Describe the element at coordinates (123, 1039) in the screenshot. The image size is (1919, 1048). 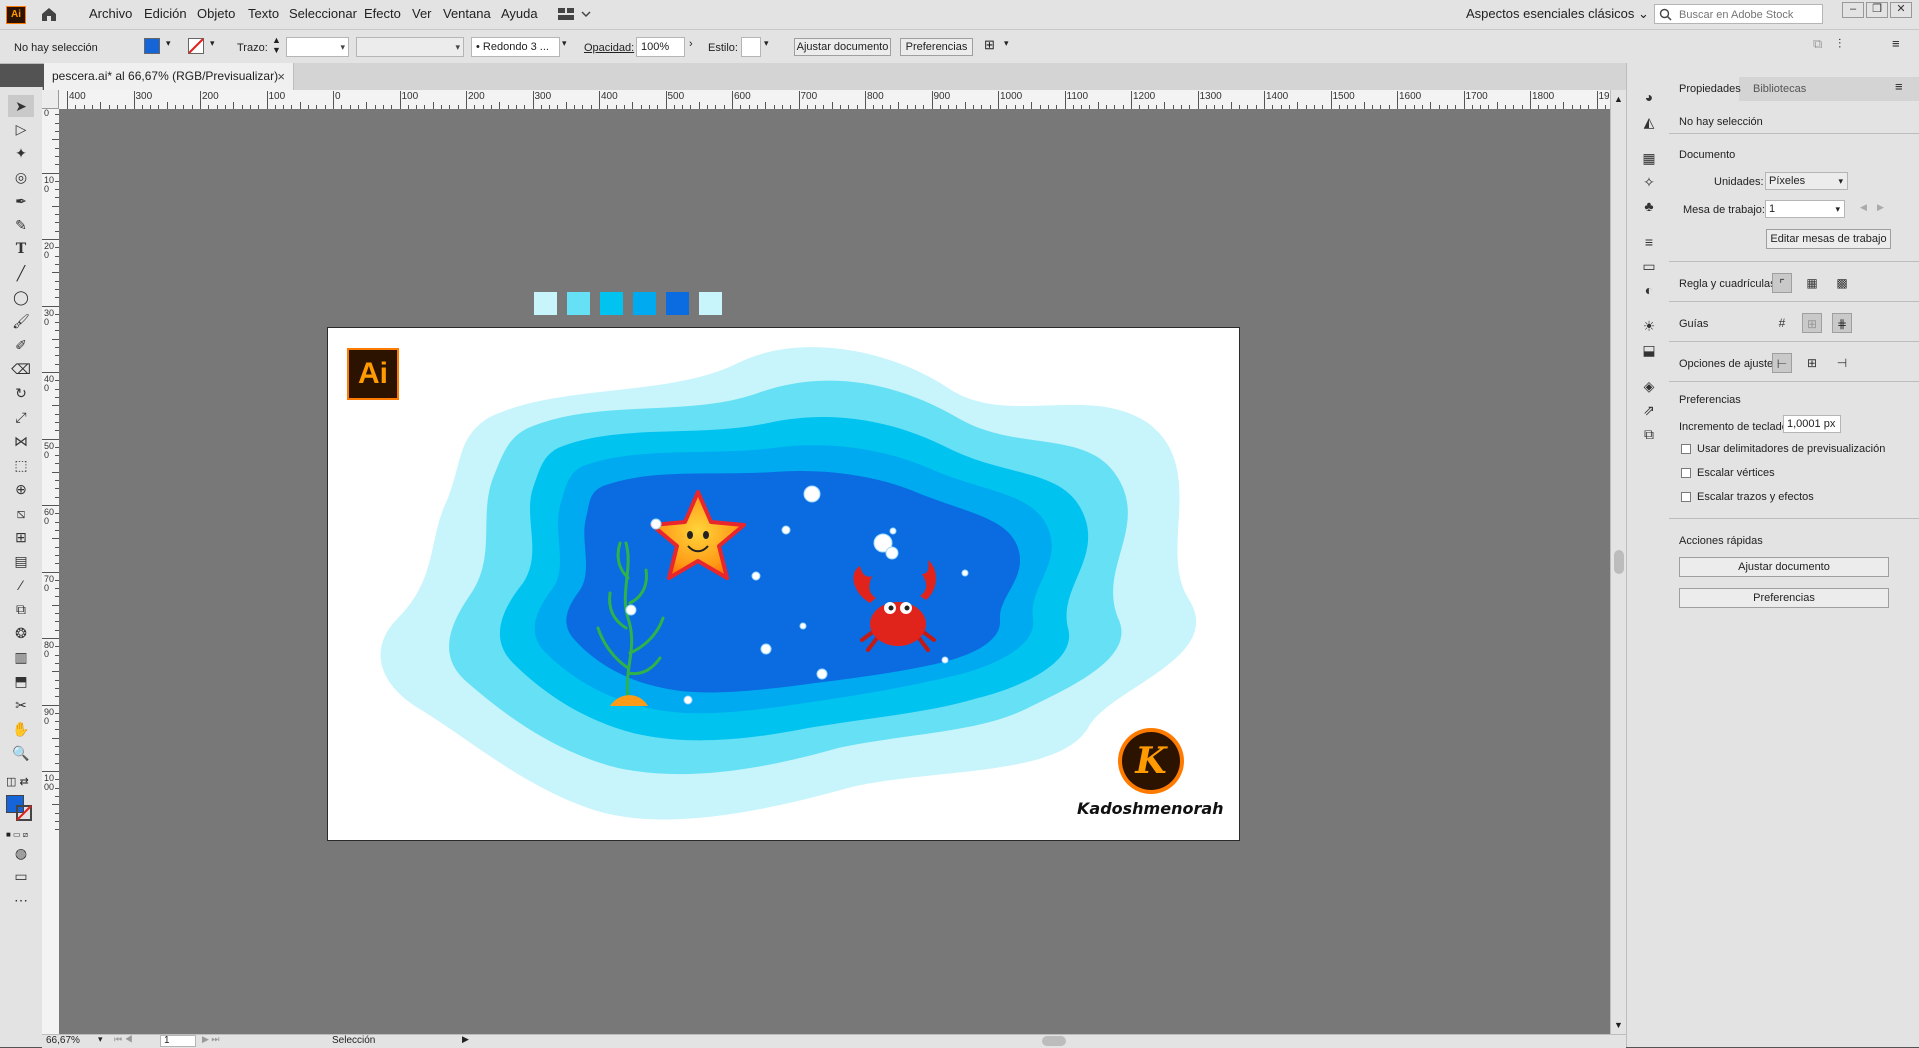
I see `first-artboard-icon: ⏮ ◀` at that location.